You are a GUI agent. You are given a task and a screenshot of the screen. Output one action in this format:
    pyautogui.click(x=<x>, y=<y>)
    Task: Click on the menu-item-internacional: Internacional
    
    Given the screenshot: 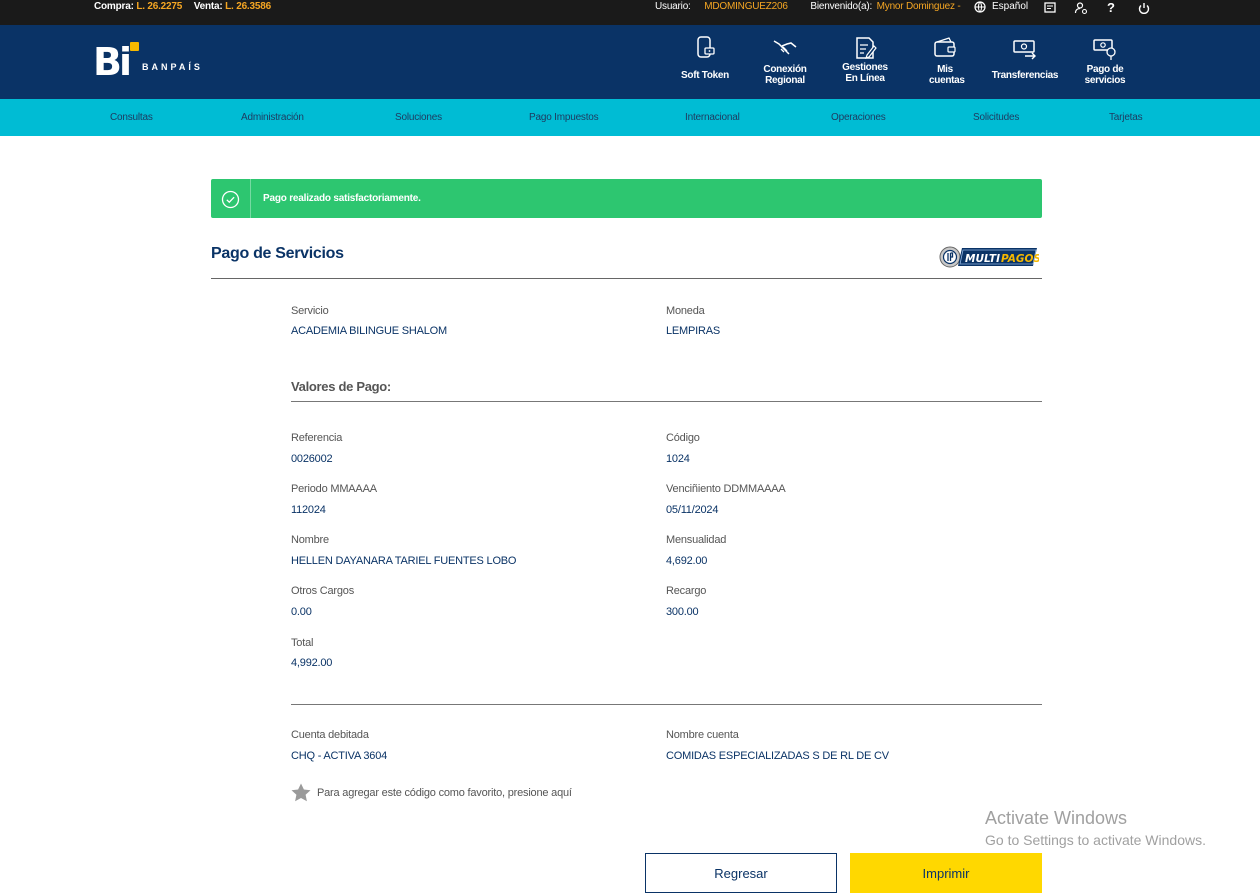 What is the action you would take?
    pyautogui.click(x=712, y=117)
    